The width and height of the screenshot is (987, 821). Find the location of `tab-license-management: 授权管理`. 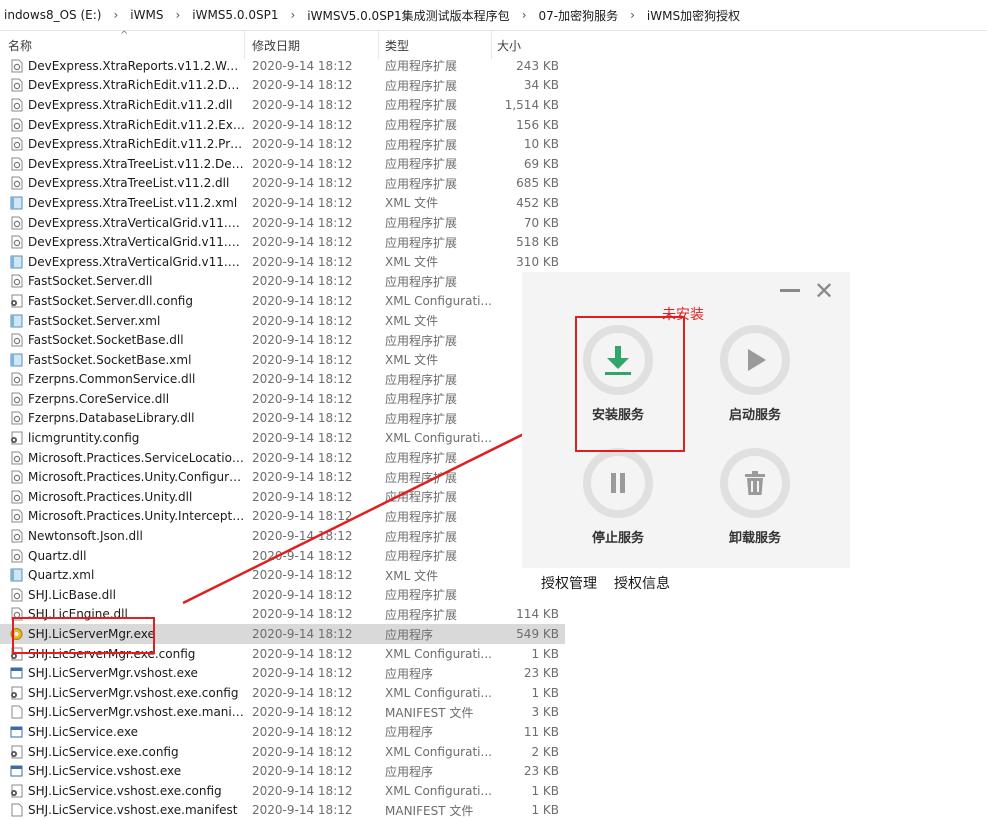

tab-license-management: 授权管理 is located at coordinates (569, 583).